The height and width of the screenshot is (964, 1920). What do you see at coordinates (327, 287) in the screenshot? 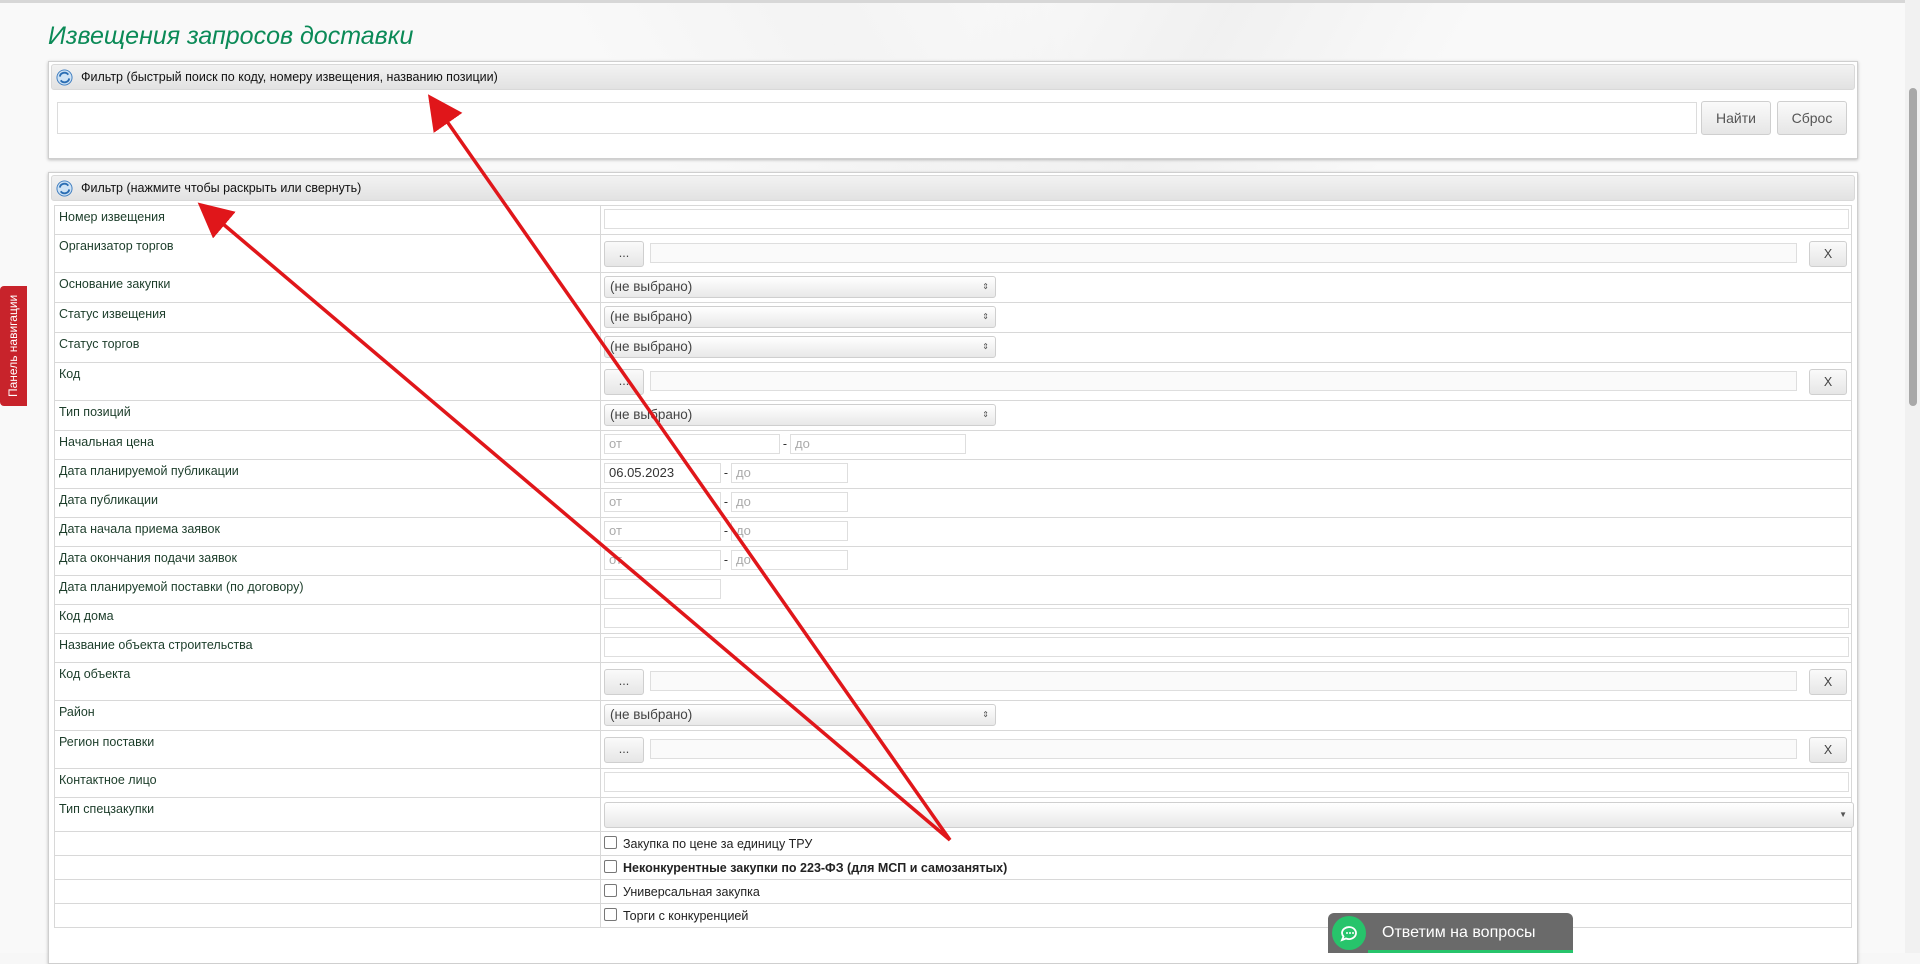
I see `purchase-basis-label: Основание закупки` at bounding box center [327, 287].